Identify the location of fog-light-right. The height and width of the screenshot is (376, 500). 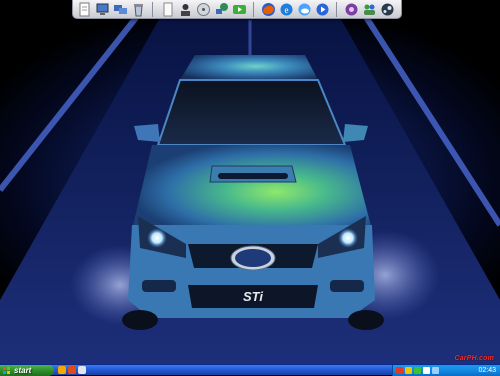
(347, 286).